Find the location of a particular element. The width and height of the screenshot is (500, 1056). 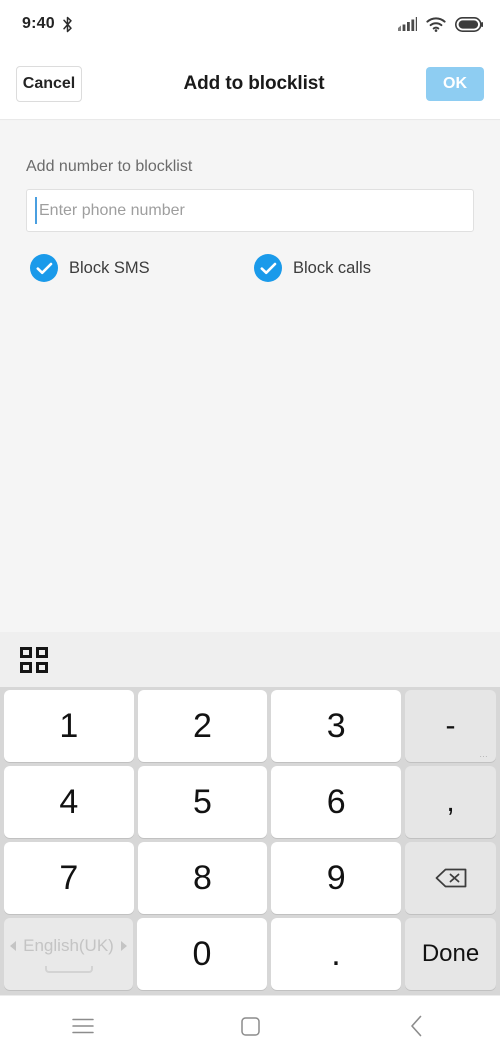

key-0: 0 is located at coordinates (202, 954).